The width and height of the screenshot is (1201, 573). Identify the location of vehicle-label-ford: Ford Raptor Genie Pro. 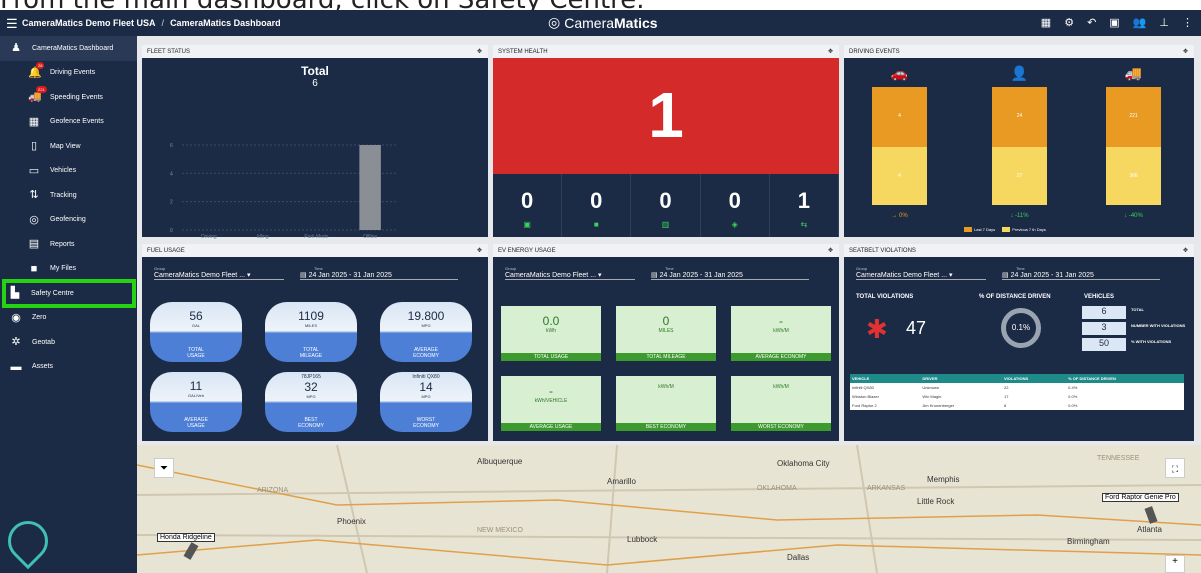
(1140, 497).